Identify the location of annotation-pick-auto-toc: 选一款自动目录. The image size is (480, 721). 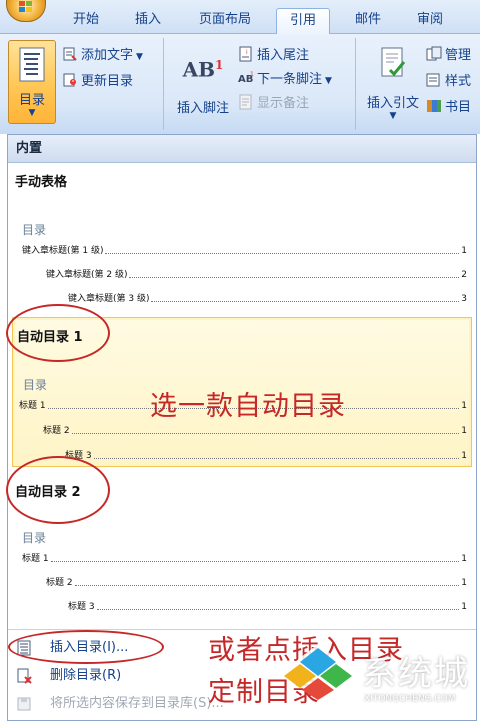
(248, 406).